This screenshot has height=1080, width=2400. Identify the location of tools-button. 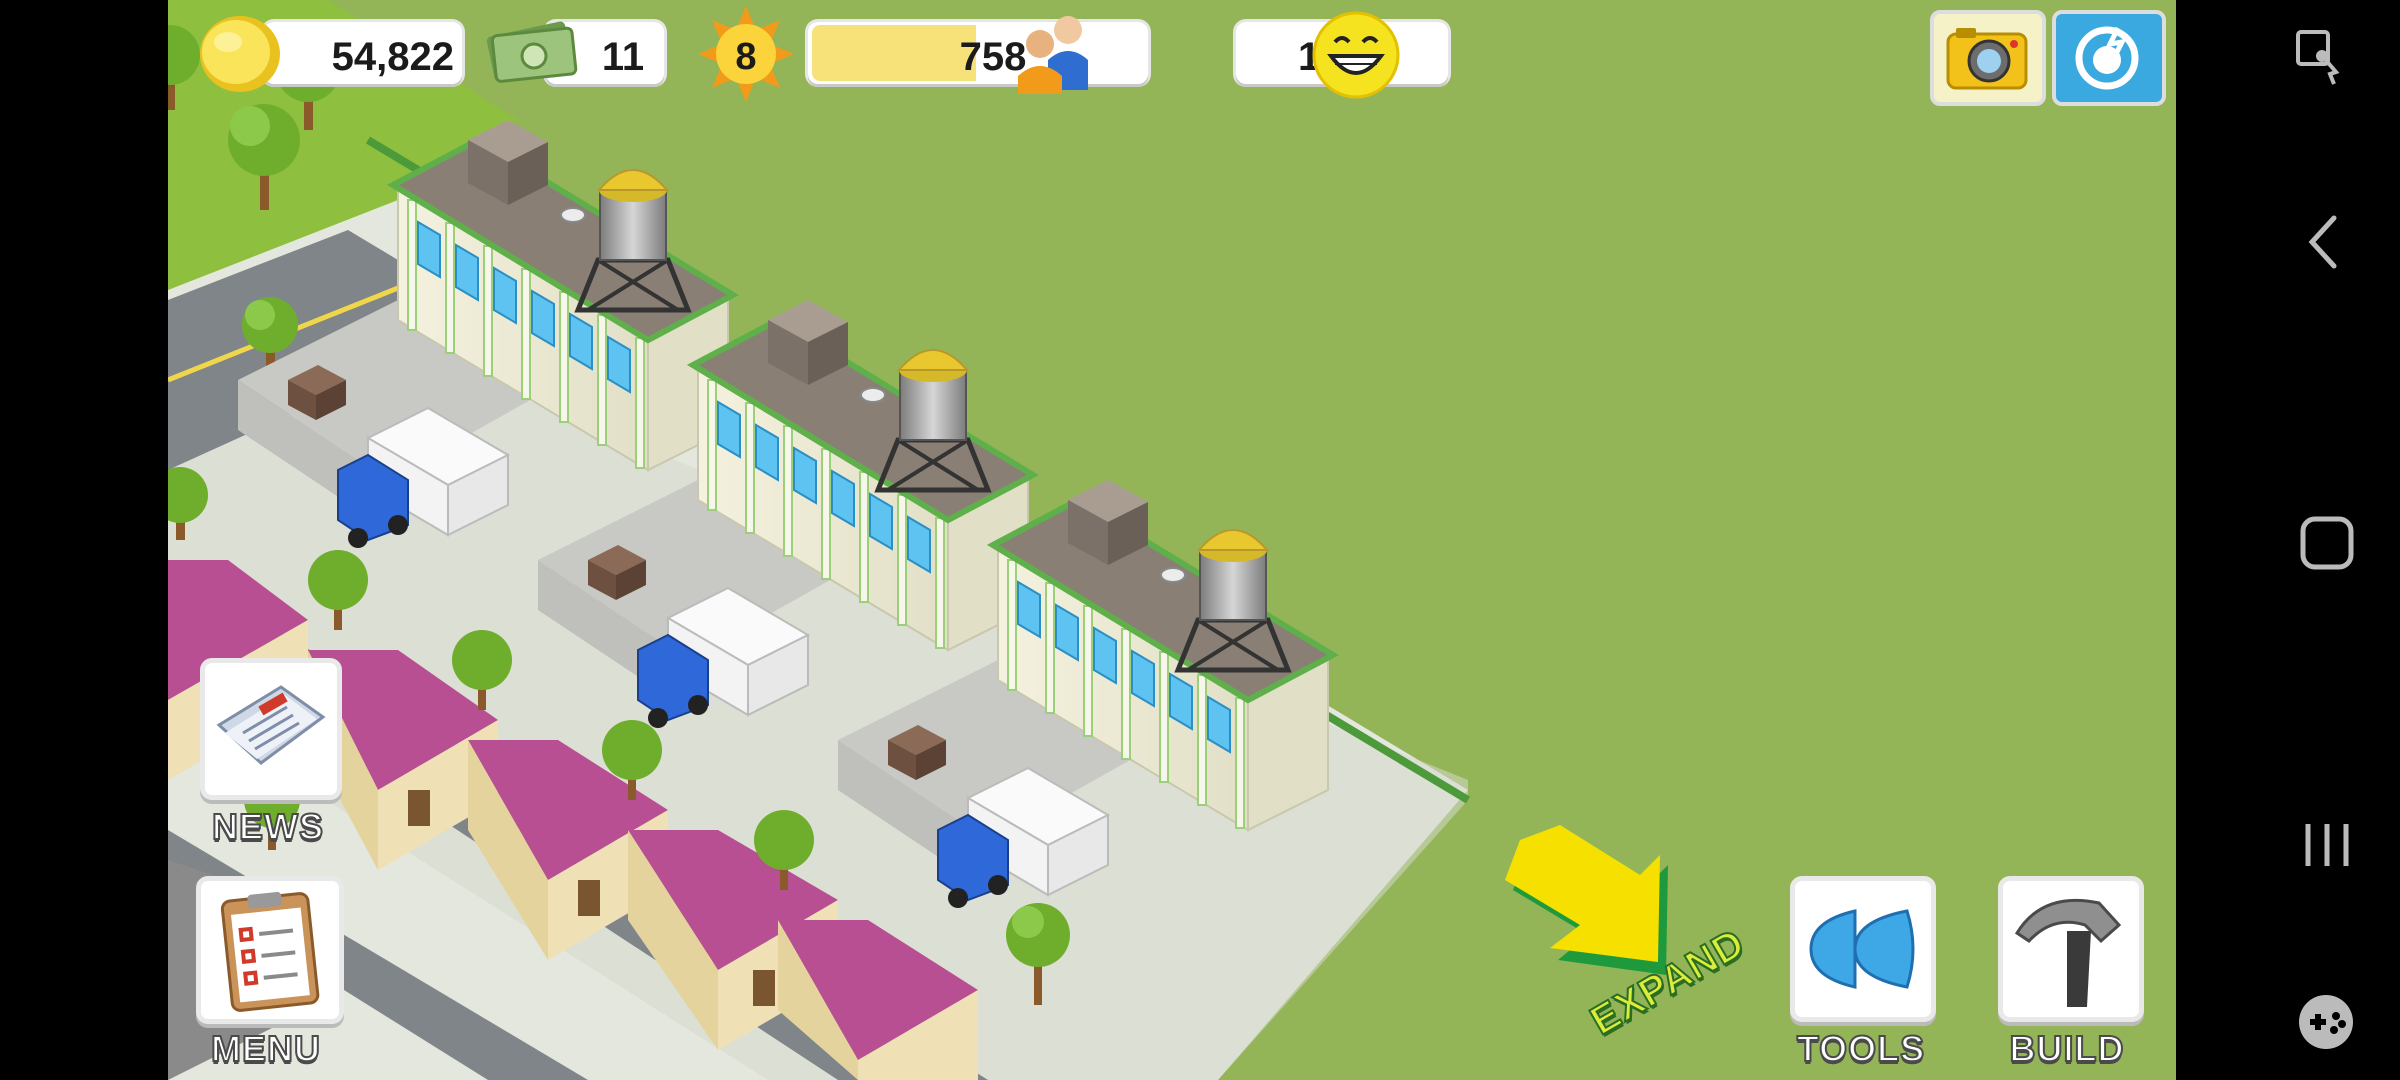
(1863, 949).